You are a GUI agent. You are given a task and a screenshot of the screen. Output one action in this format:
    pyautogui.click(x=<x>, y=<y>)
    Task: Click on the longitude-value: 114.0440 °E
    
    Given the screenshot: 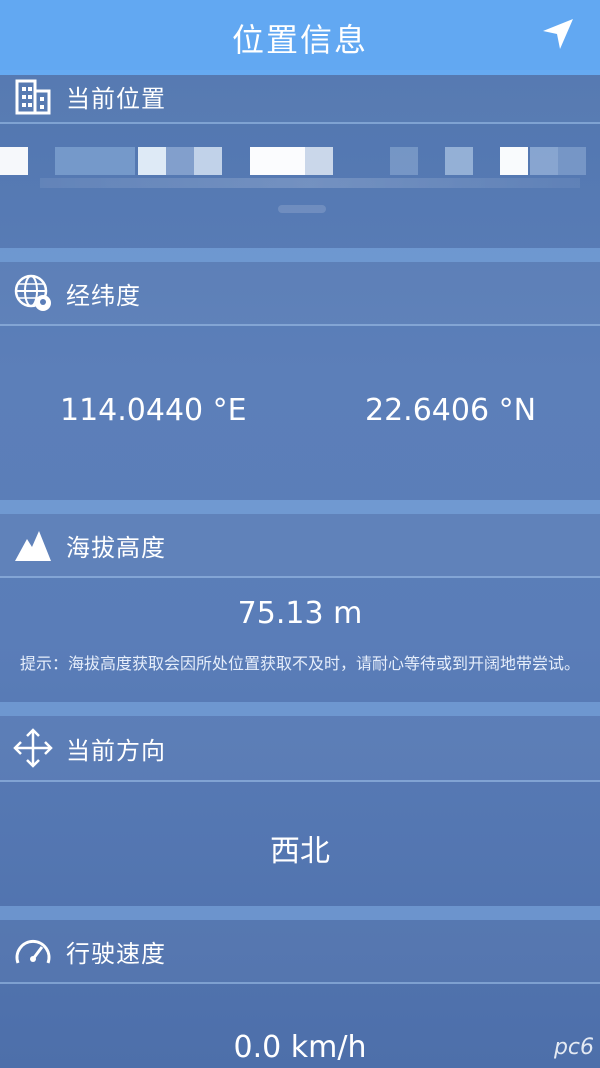 What is the action you would take?
    pyautogui.click(x=153, y=410)
    